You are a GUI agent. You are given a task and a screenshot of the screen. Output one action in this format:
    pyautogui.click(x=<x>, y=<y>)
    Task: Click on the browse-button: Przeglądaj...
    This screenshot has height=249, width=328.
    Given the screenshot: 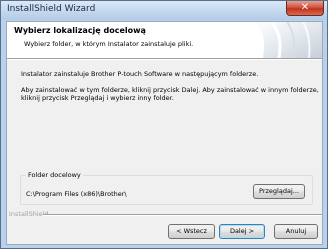 What is the action you would take?
    pyautogui.click(x=279, y=191)
    